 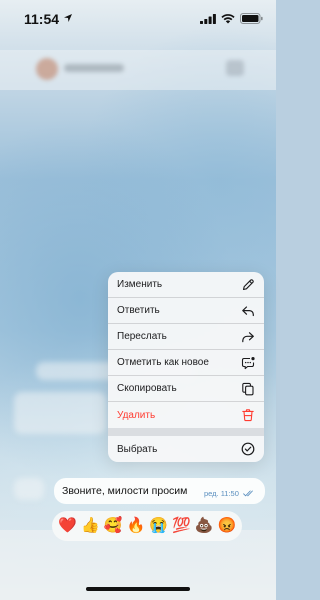 I want to click on menu-item-mark-unread: Отметить как новое, so click(x=186, y=363).